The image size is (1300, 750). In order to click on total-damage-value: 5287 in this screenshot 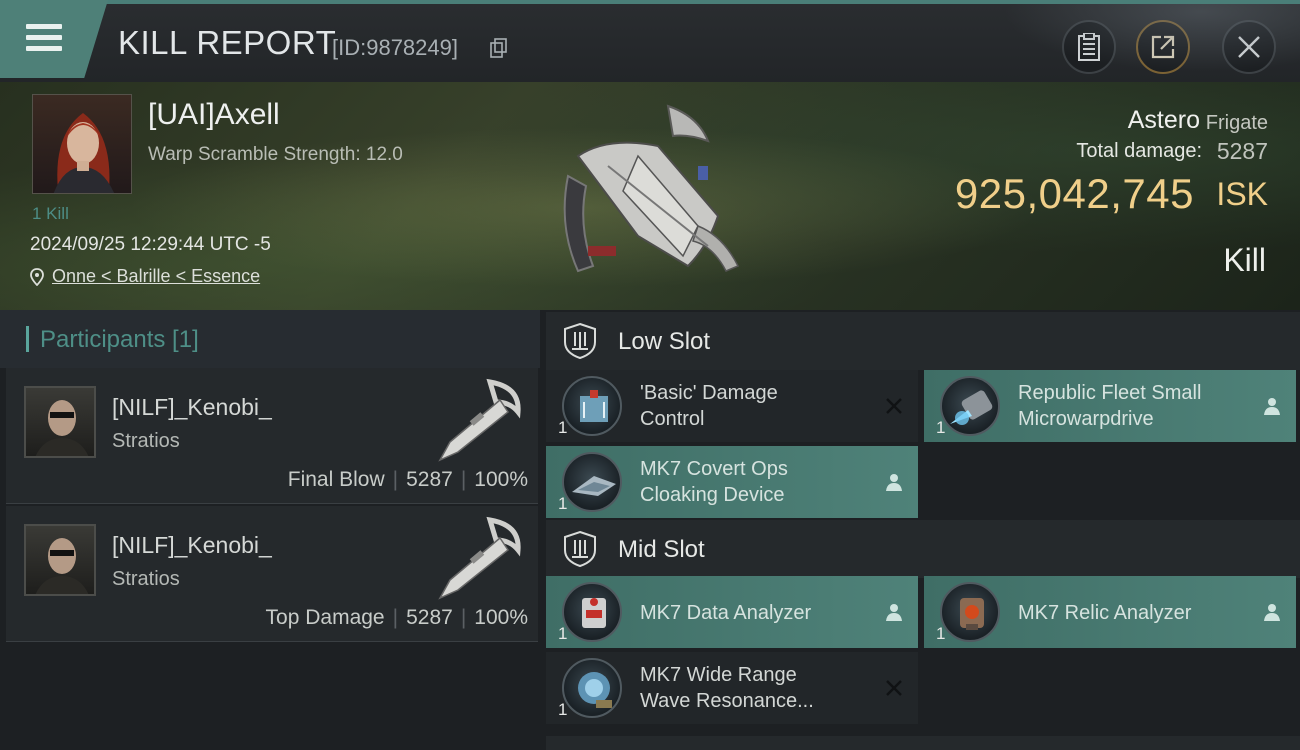, I will do `click(1242, 151)`.